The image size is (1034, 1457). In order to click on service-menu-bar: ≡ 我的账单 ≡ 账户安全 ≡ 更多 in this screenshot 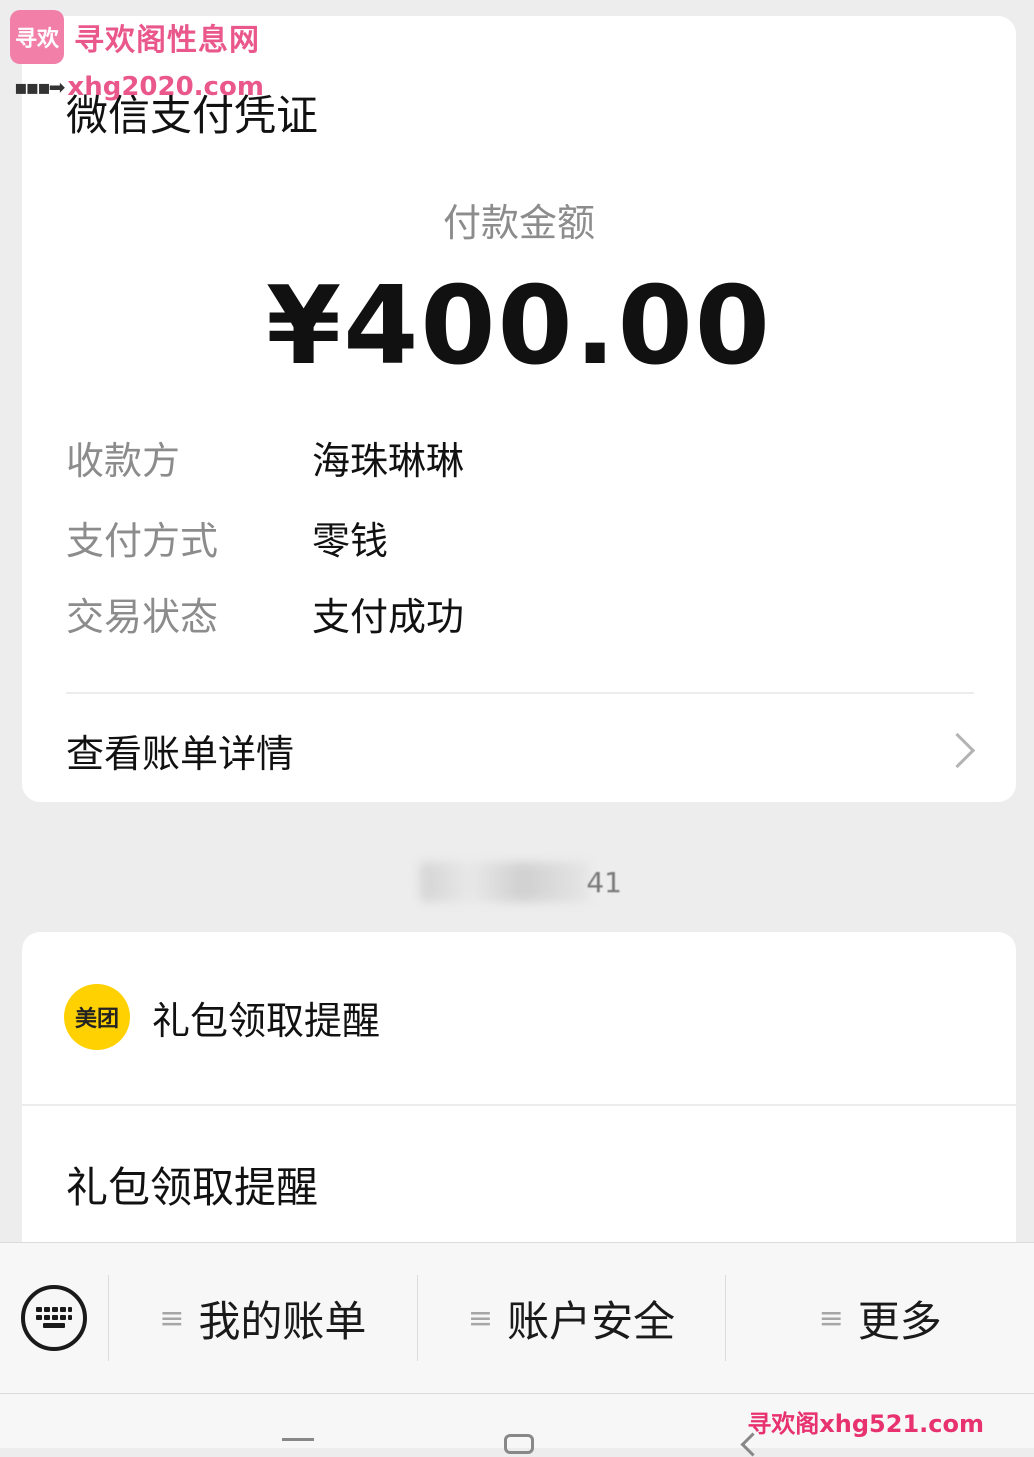, I will do `click(517, 1318)`.